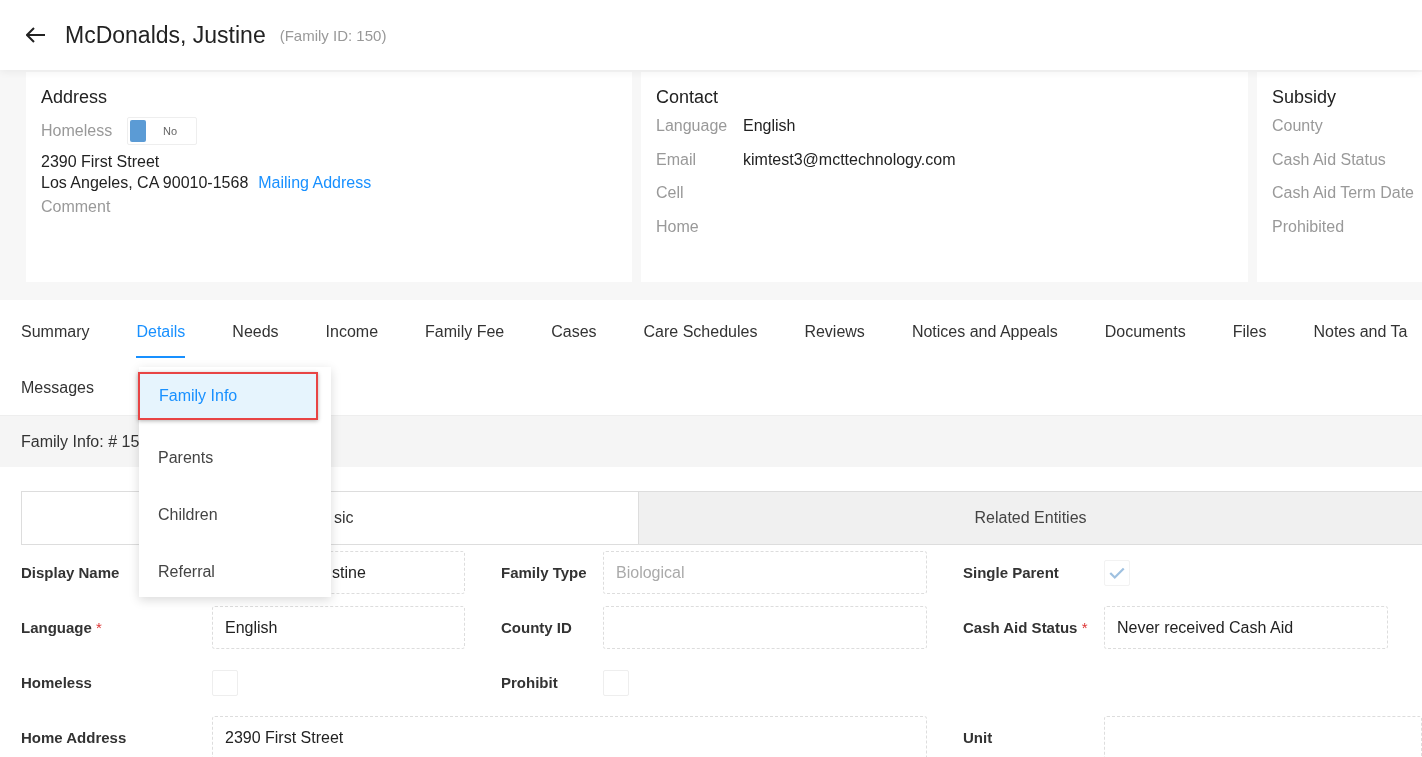  I want to click on nav-tab: Files, so click(1249, 348).